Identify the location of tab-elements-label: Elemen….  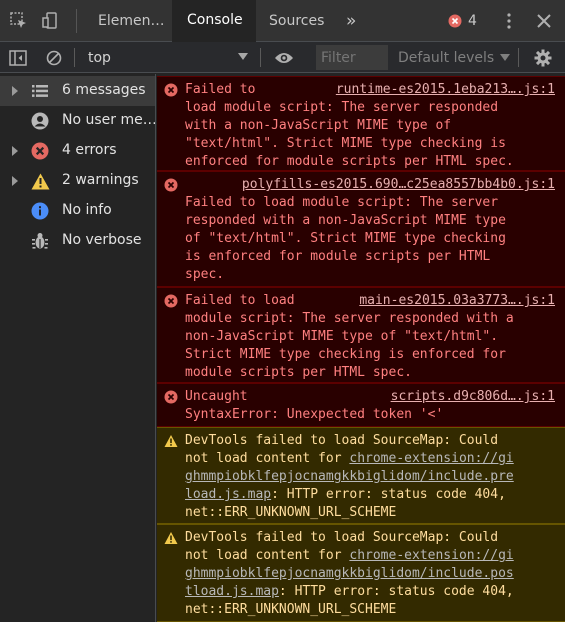
(131, 21).